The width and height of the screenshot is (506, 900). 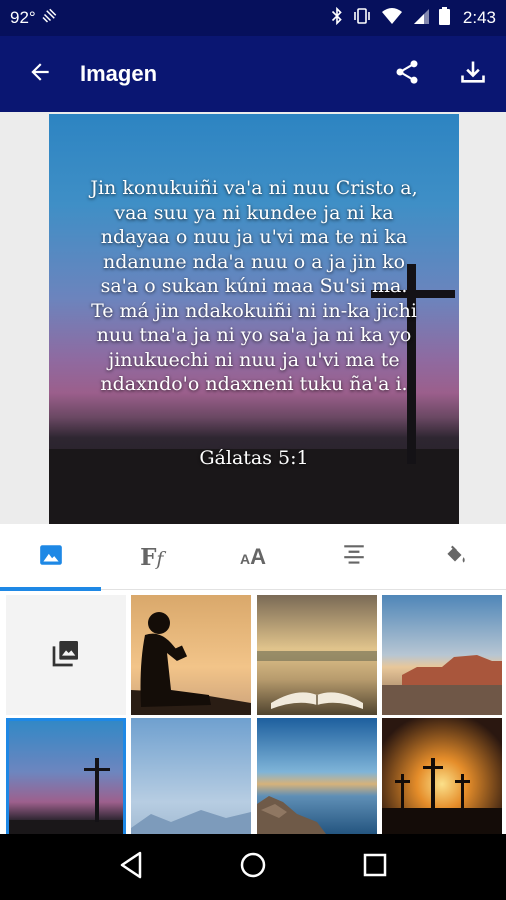 I want to click on tab-font: Ff, so click(x=151, y=557).